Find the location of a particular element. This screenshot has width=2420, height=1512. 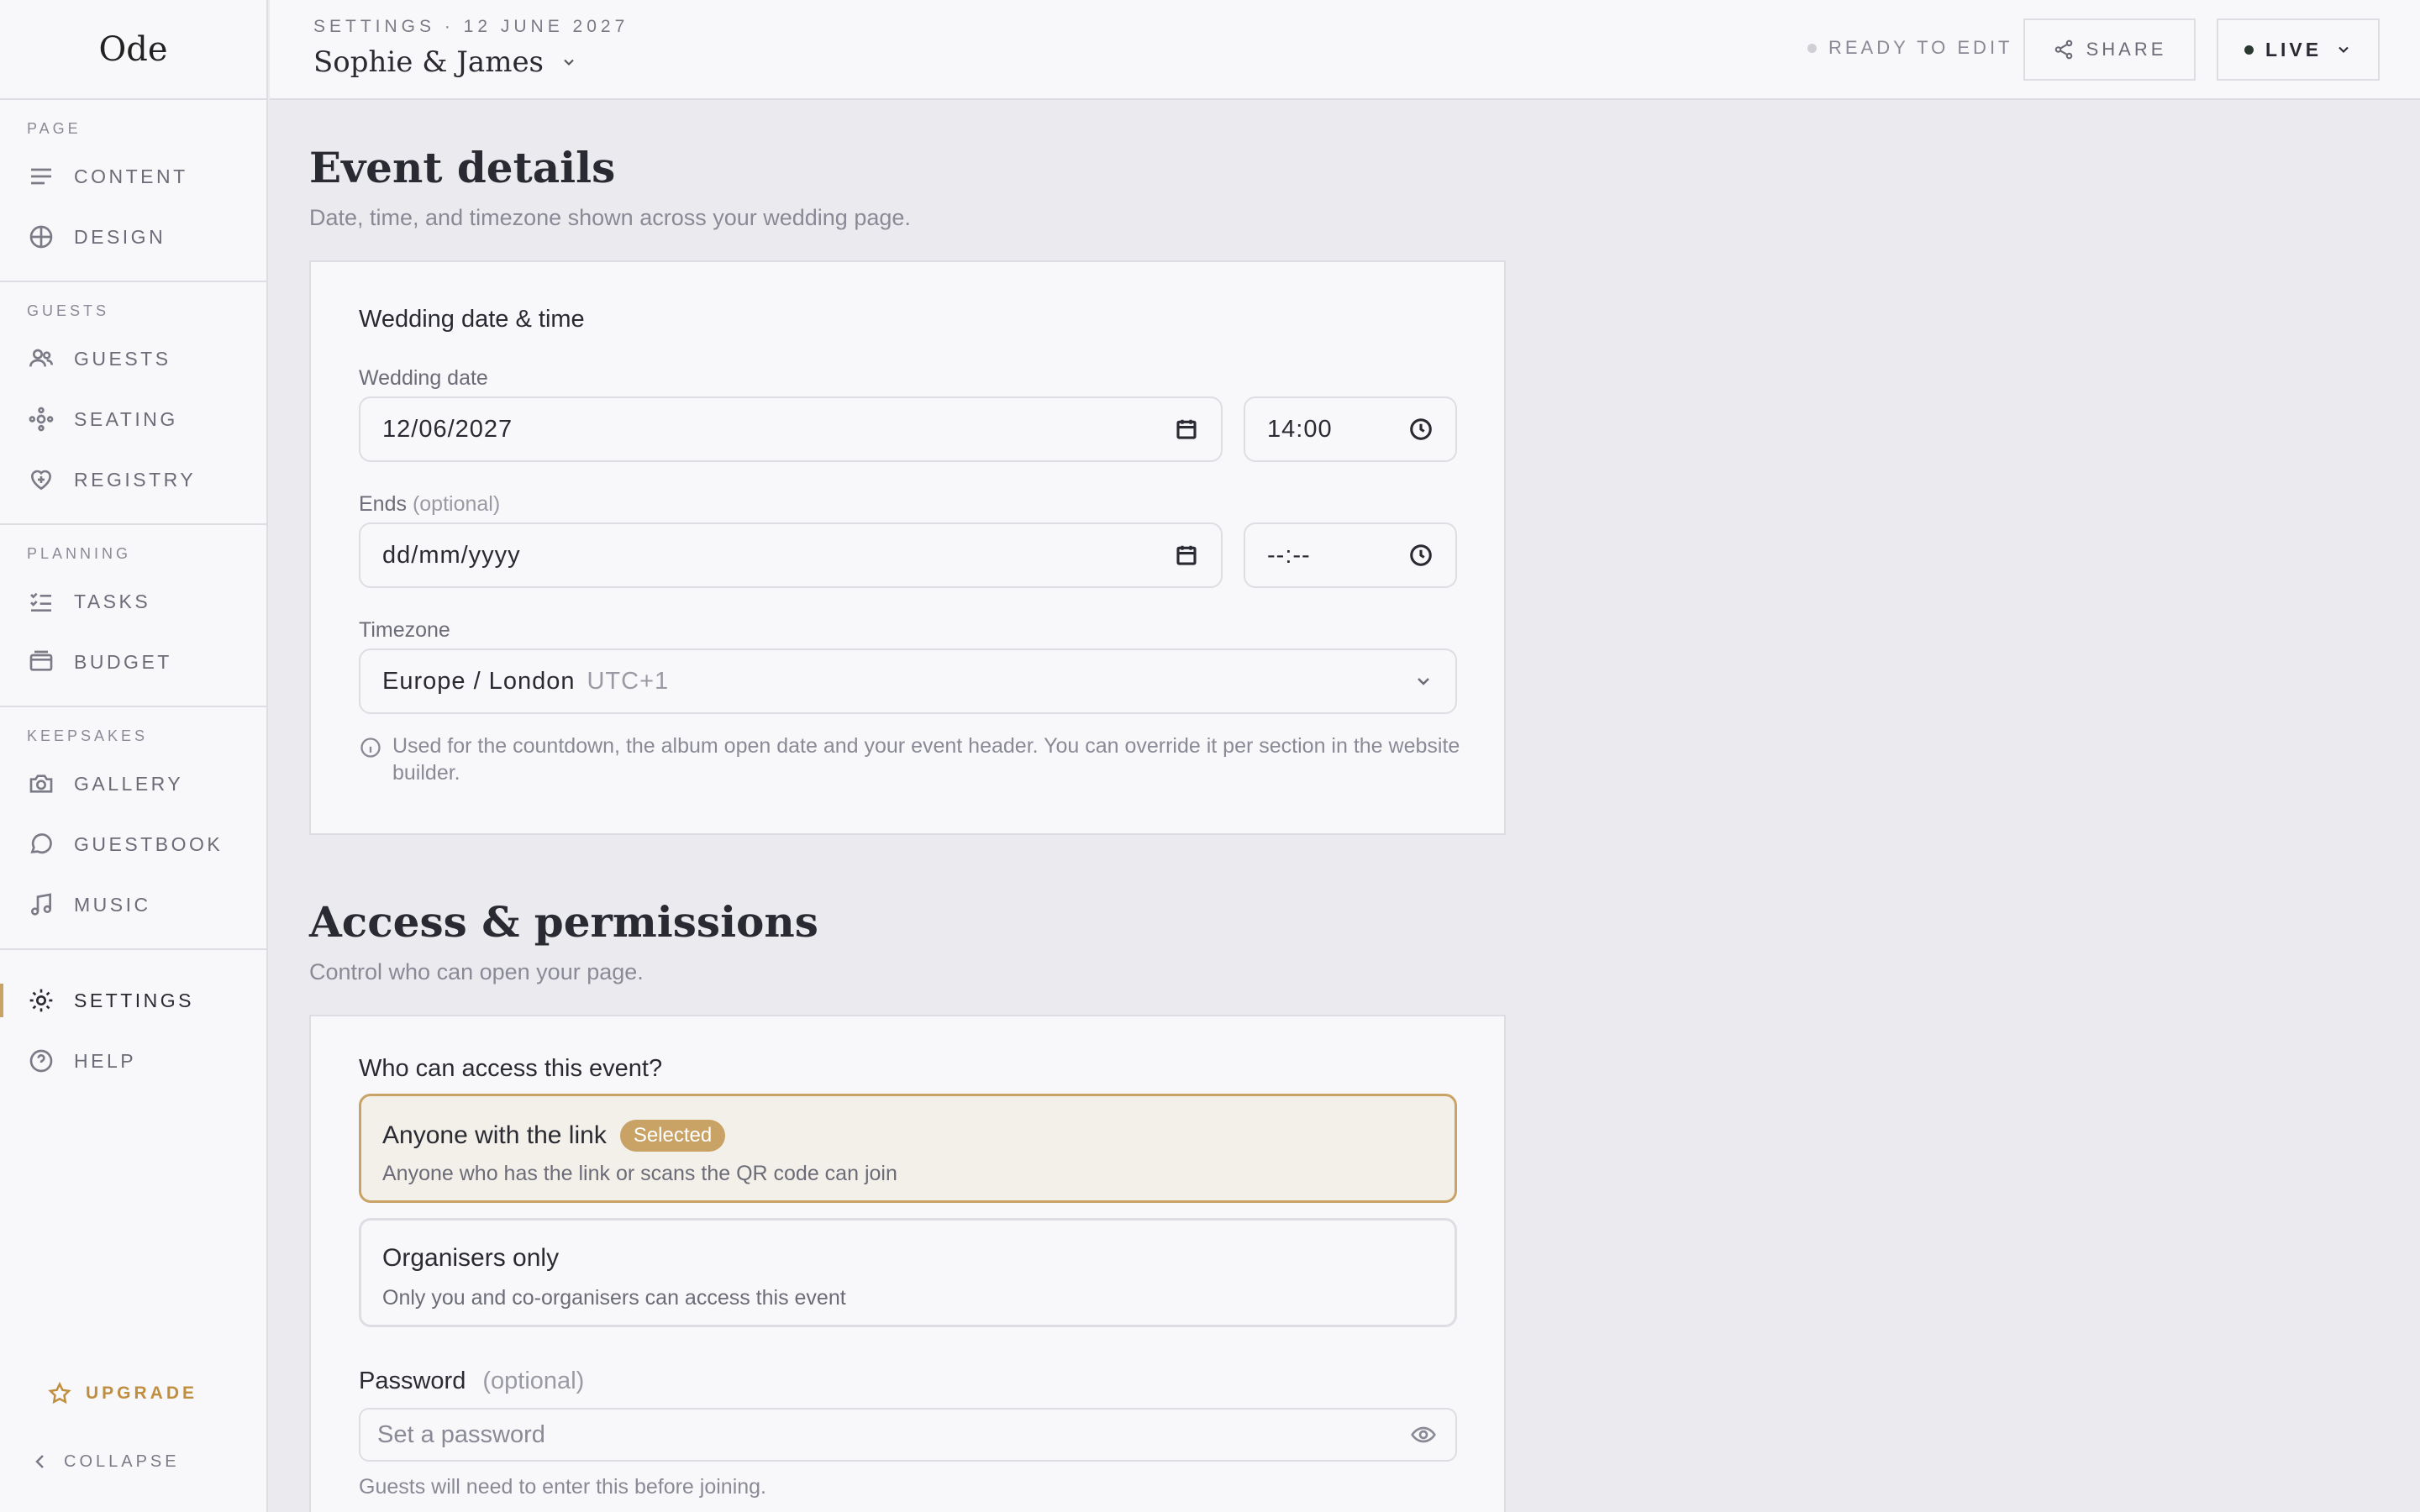

edit-status: READY TO EDIT is located at coordinates (1910, 48).